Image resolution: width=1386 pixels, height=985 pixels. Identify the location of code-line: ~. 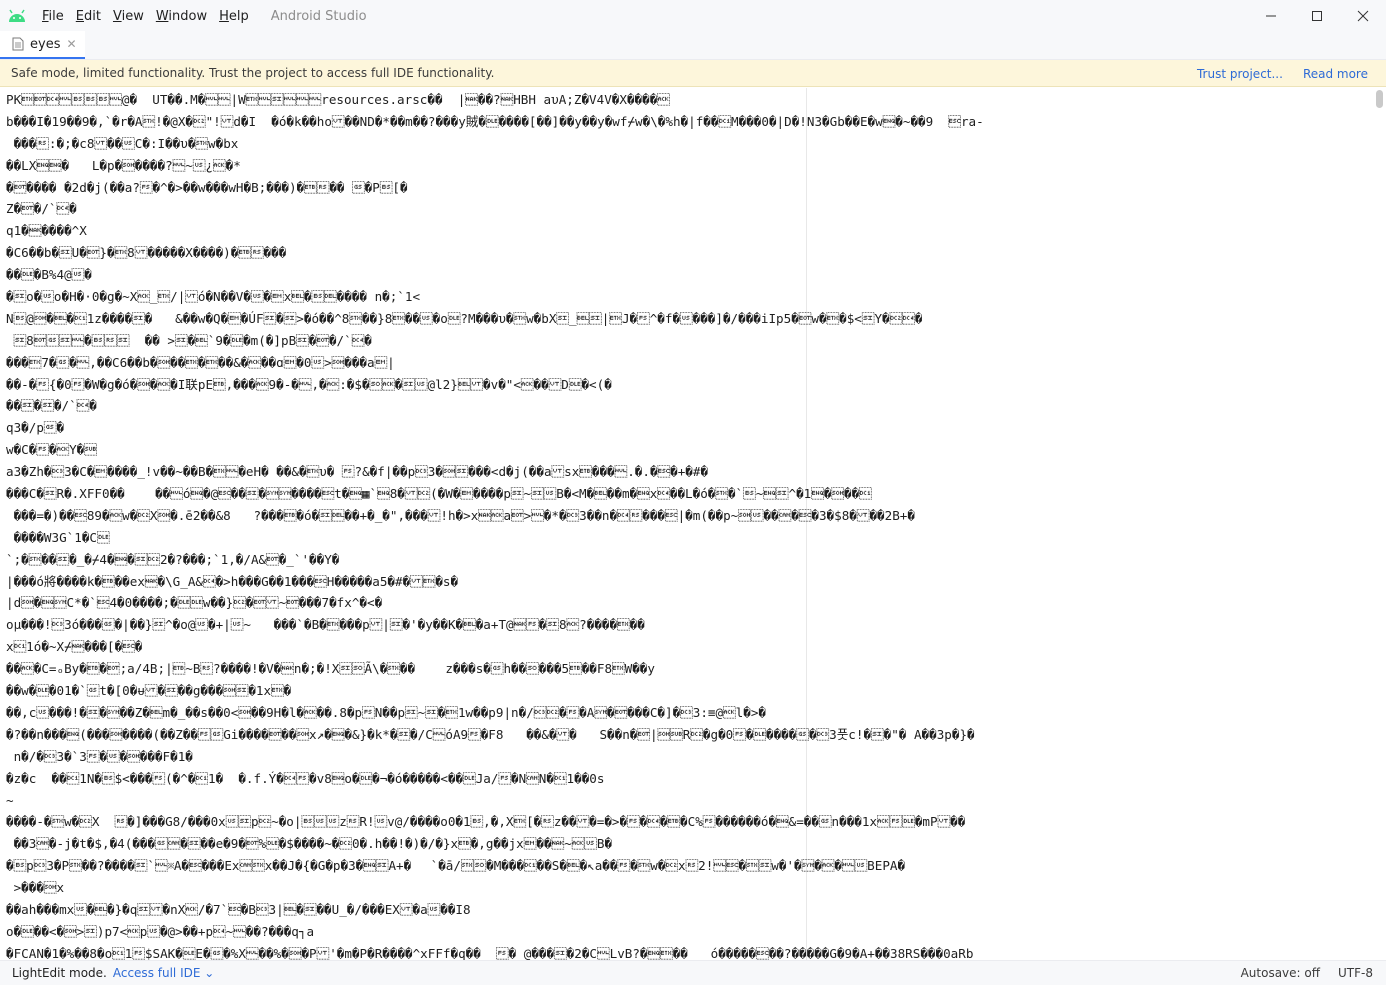
(689, 801).